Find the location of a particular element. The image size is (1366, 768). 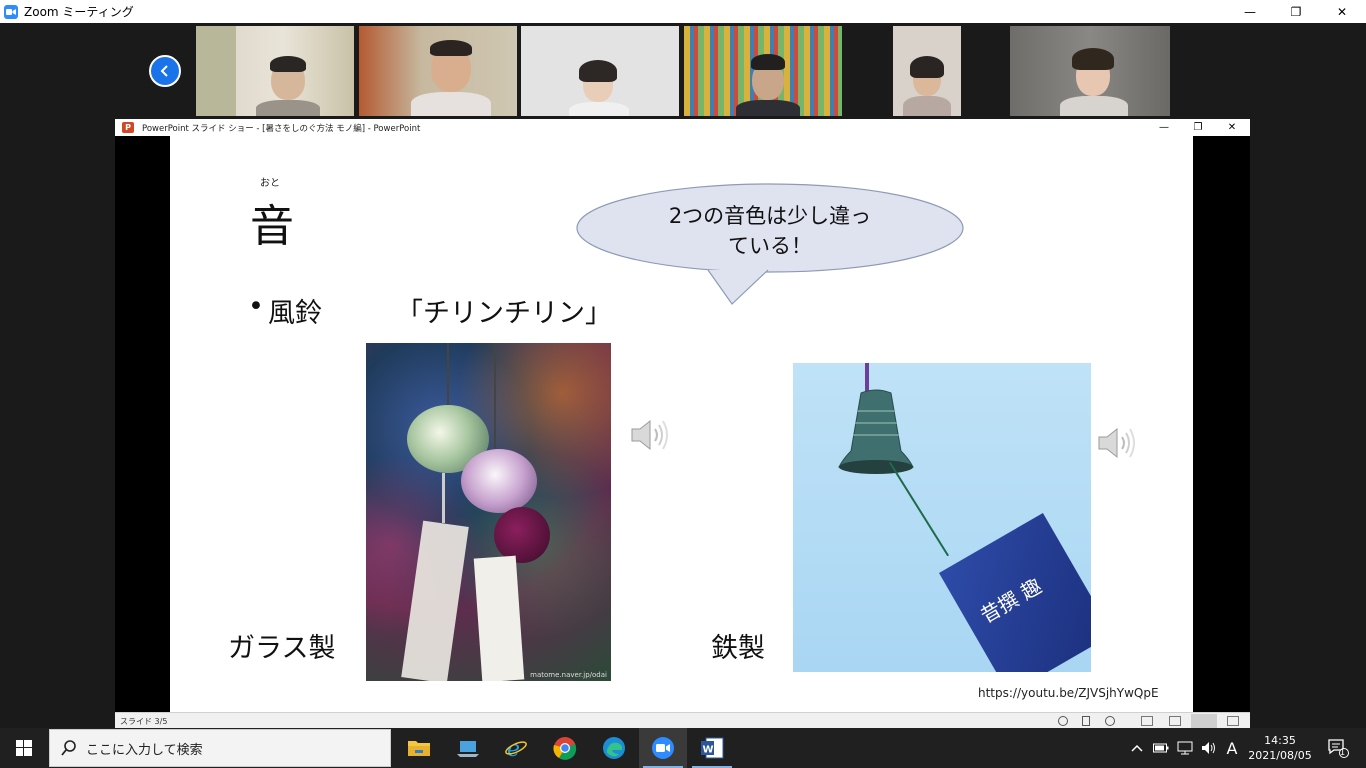

callout-line-1: 2つの音色は少し違っ is located at coordinates (770, 216).